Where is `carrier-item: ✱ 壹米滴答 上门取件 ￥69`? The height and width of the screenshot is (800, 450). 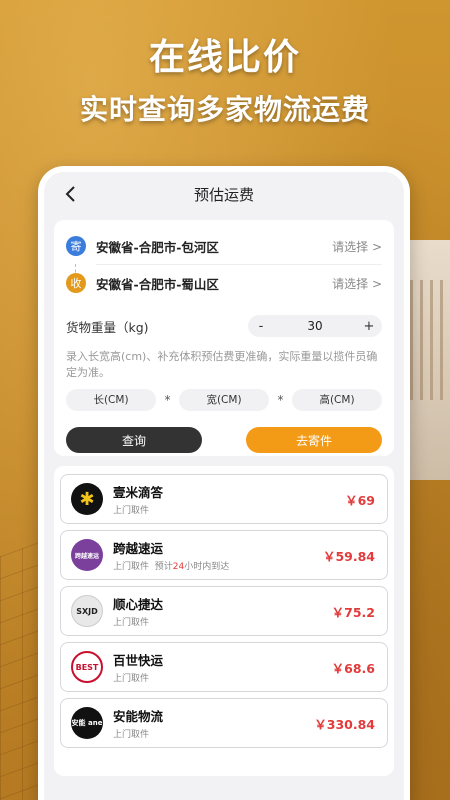
carrier-item: ✱ 壹米滴答 上门取件 ￥69 is located at coordinates (224, 499).